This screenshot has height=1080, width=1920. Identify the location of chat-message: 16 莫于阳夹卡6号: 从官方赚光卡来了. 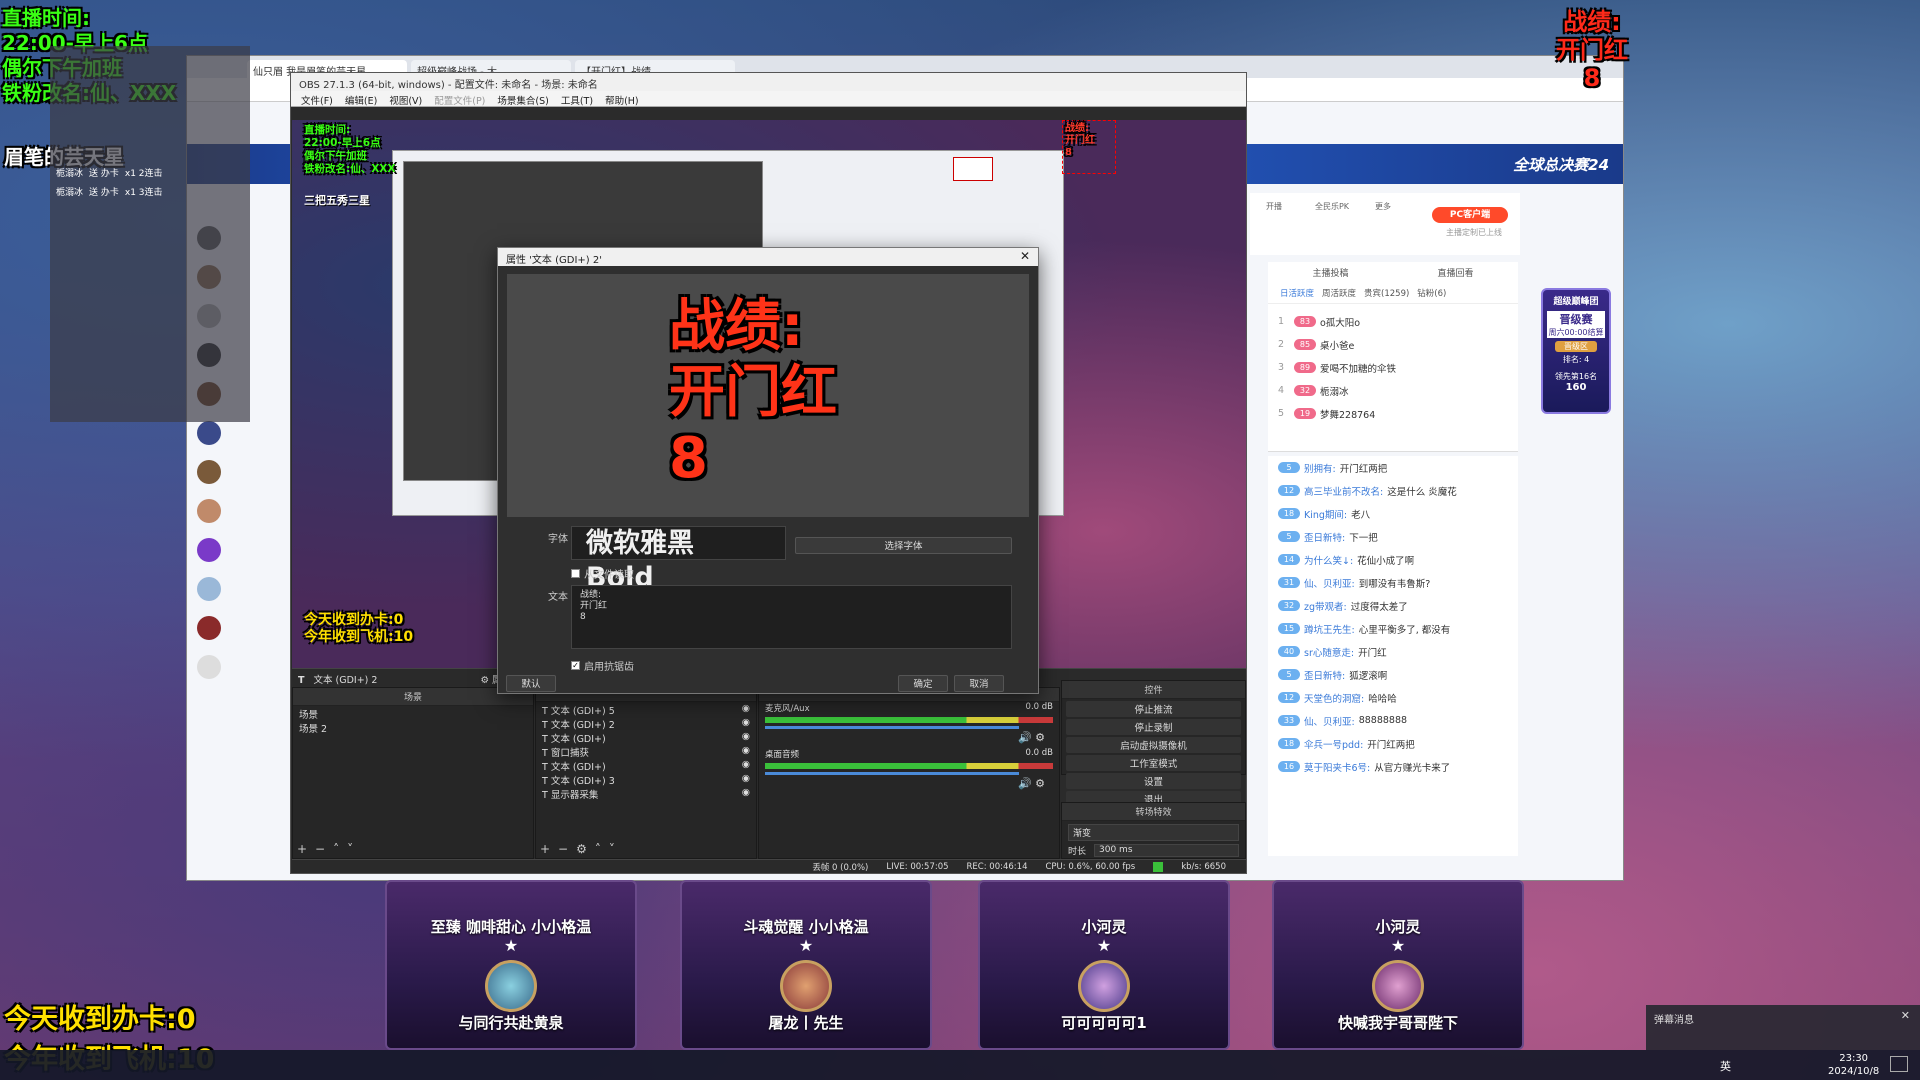
(1393, 766).